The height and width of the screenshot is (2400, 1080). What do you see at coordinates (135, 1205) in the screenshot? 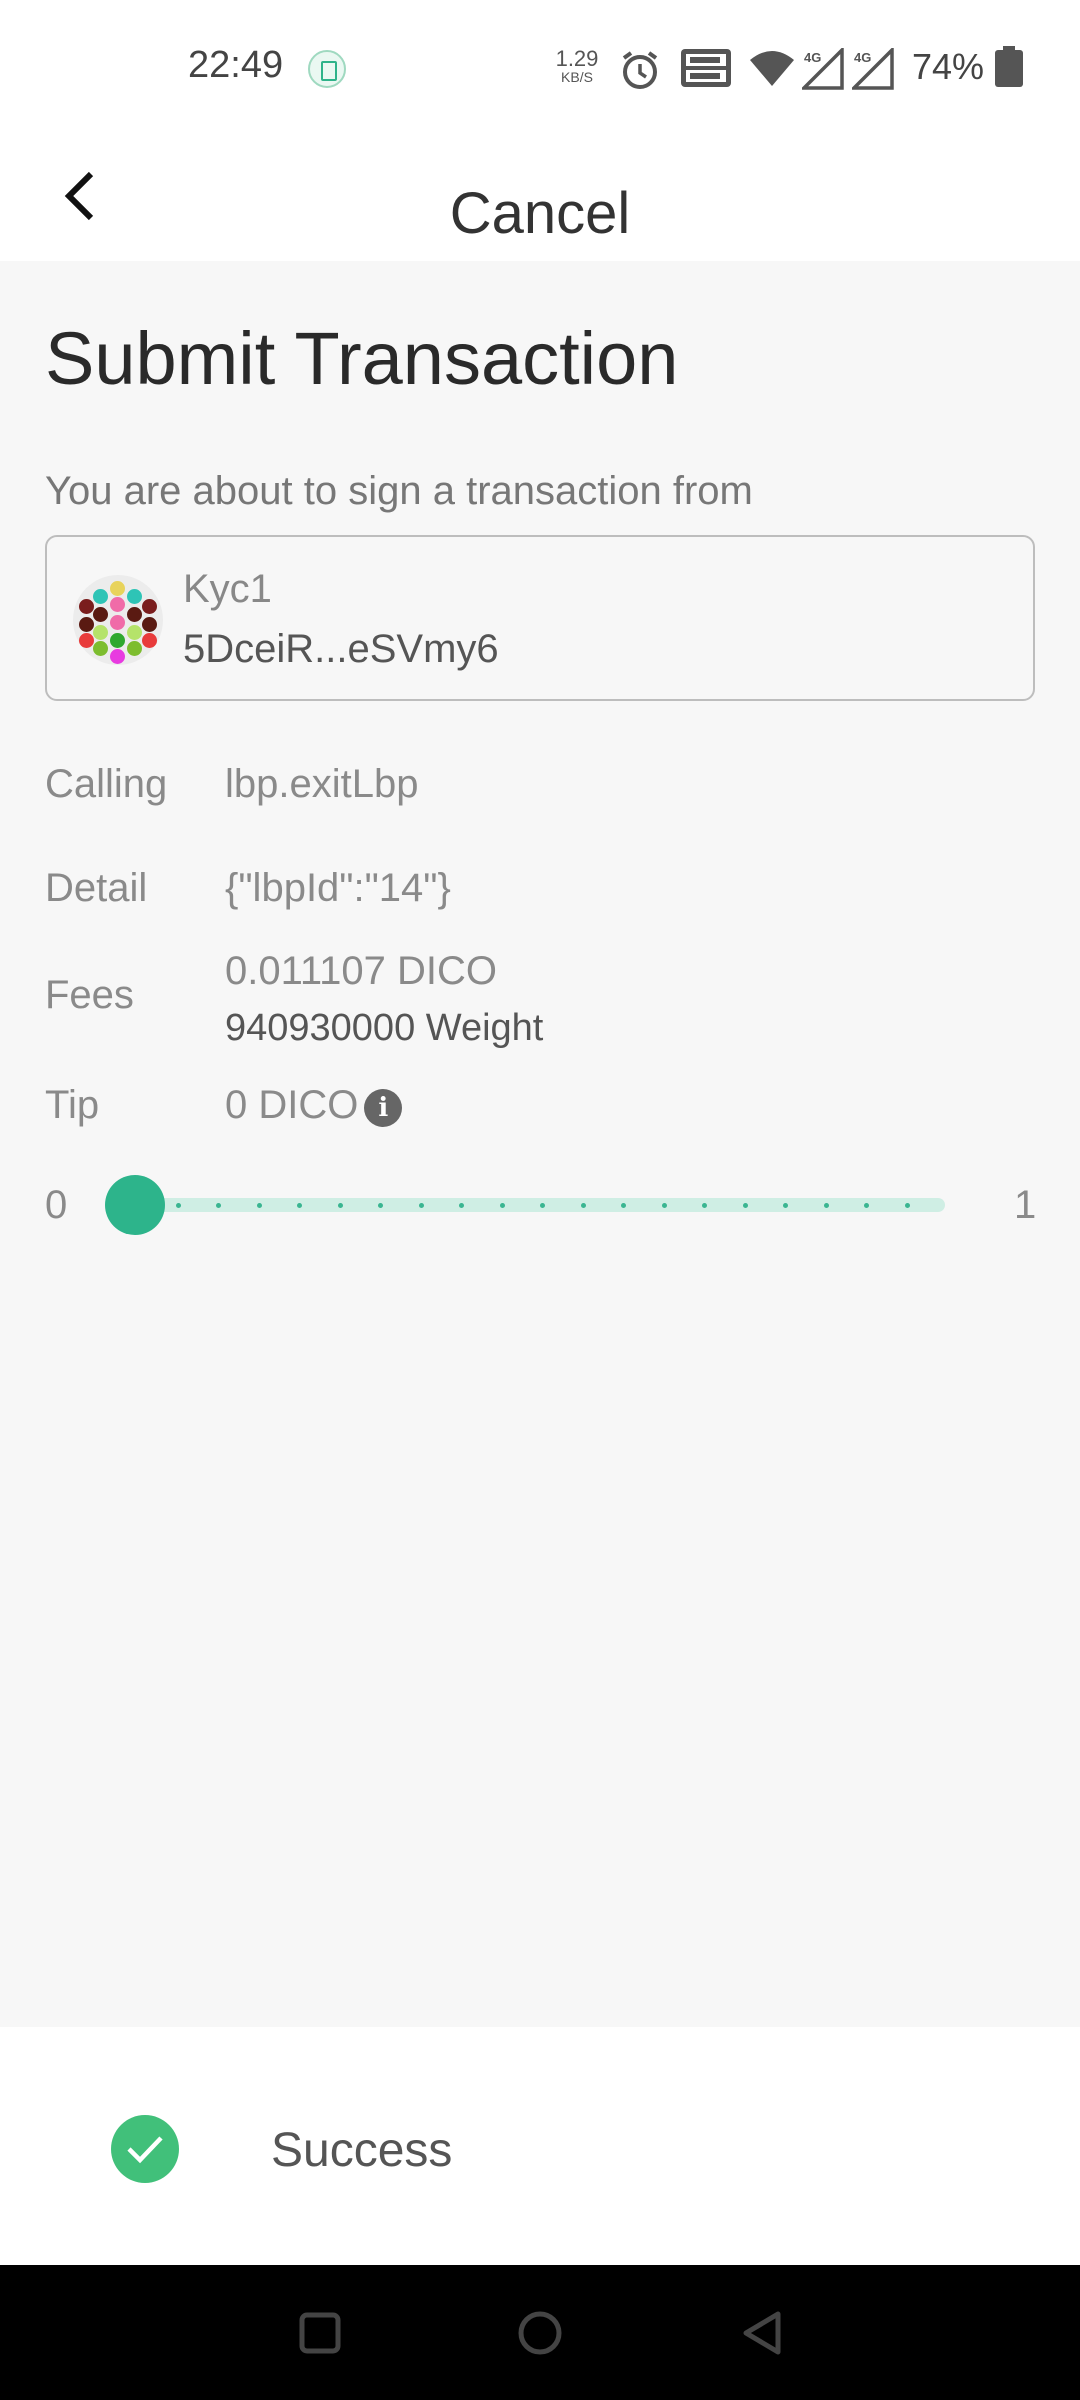
I see `tip-slider-thumb` at bounding box center [135, 1205].